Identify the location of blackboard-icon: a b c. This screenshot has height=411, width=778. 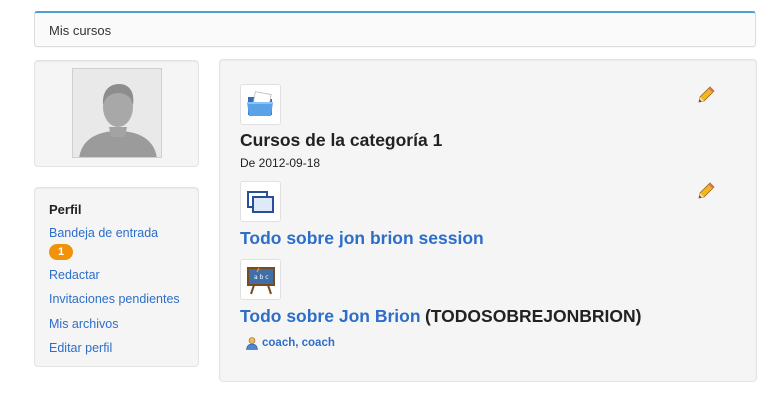
(261, 281).